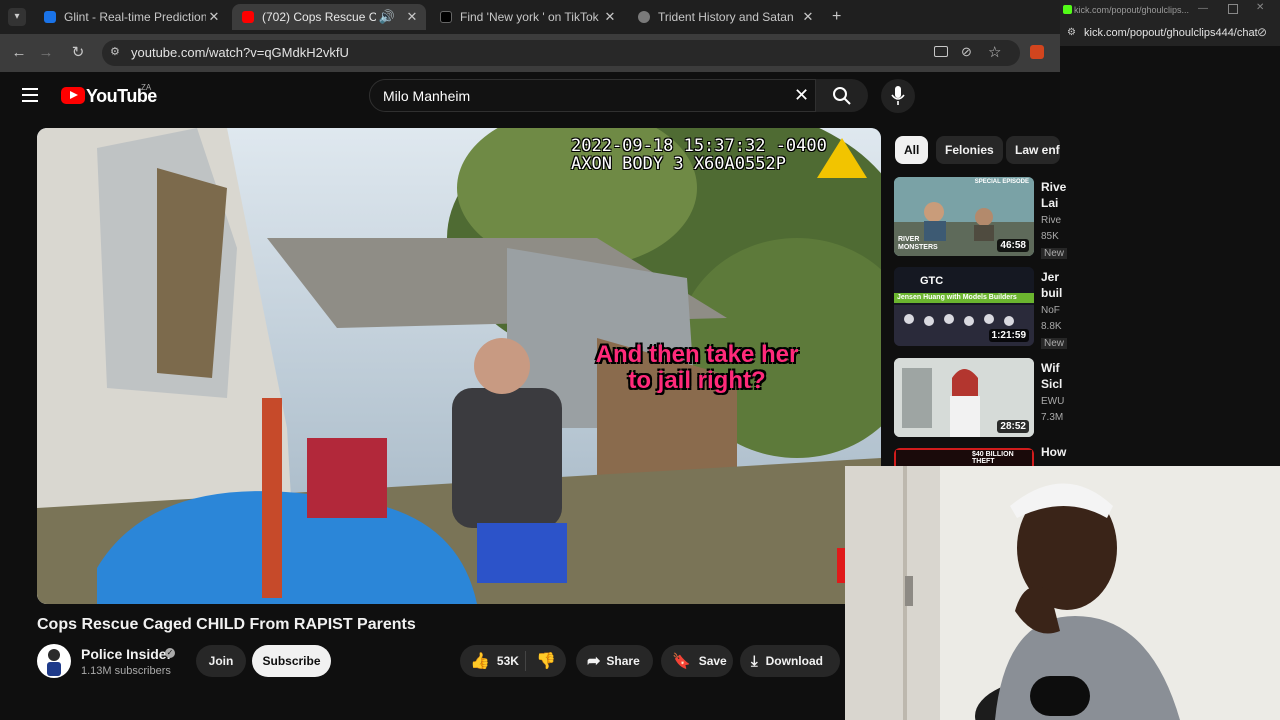 The width and height of the screenshot is (1280, 720). I want to click on thumbs-up-icon: 👍, so click(480, 661).